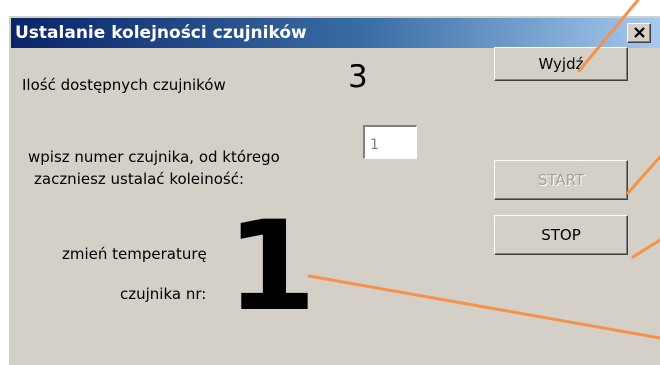 Image resolution: width=660 pixels, height=365 pixels. Describe the element at coordinates (134, 254) in the screenshot. I see `change-temp-label-line1: zmień temperaturę` at that location.